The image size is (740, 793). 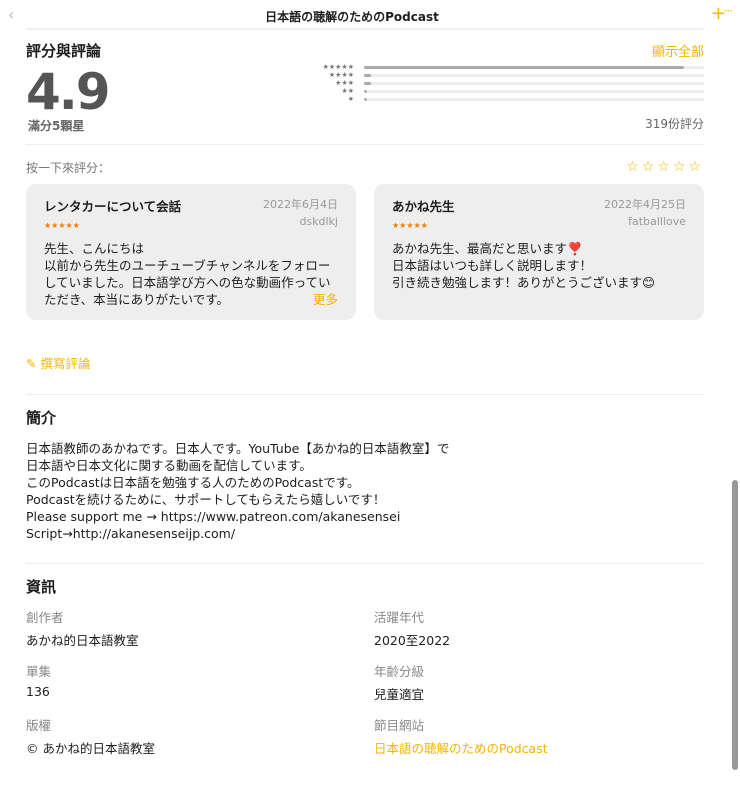 What do you see at coordinates (399, 725) in the screenshot?
I see `info-label: 節目網站` at bounding box center [399, 725].